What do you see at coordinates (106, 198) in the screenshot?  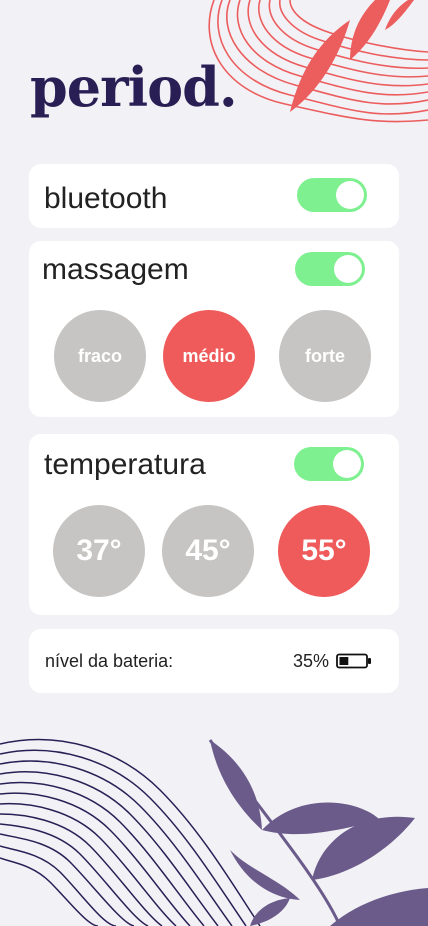 I see `bluetooth-label: bluetooth` at bounding box center [106, 198].